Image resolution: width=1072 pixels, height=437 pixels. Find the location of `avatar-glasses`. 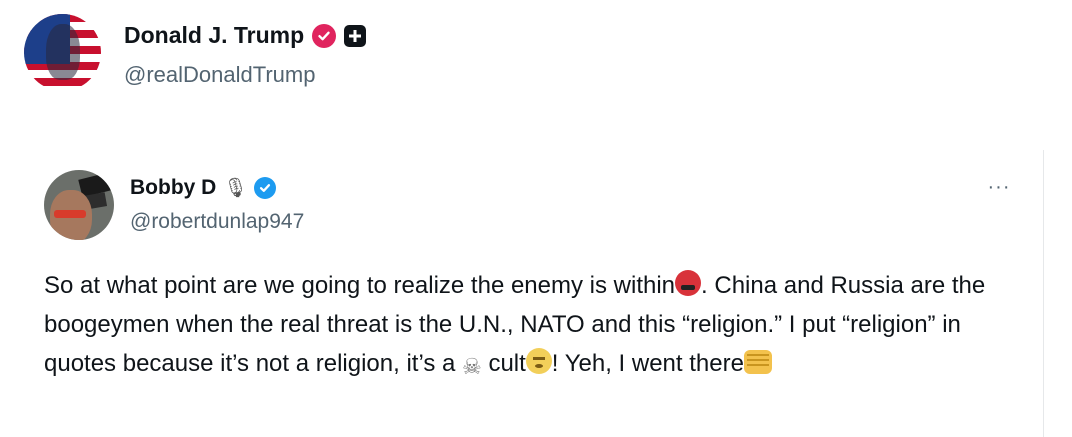

avatar-glasses is located at coordinates (70, 214).